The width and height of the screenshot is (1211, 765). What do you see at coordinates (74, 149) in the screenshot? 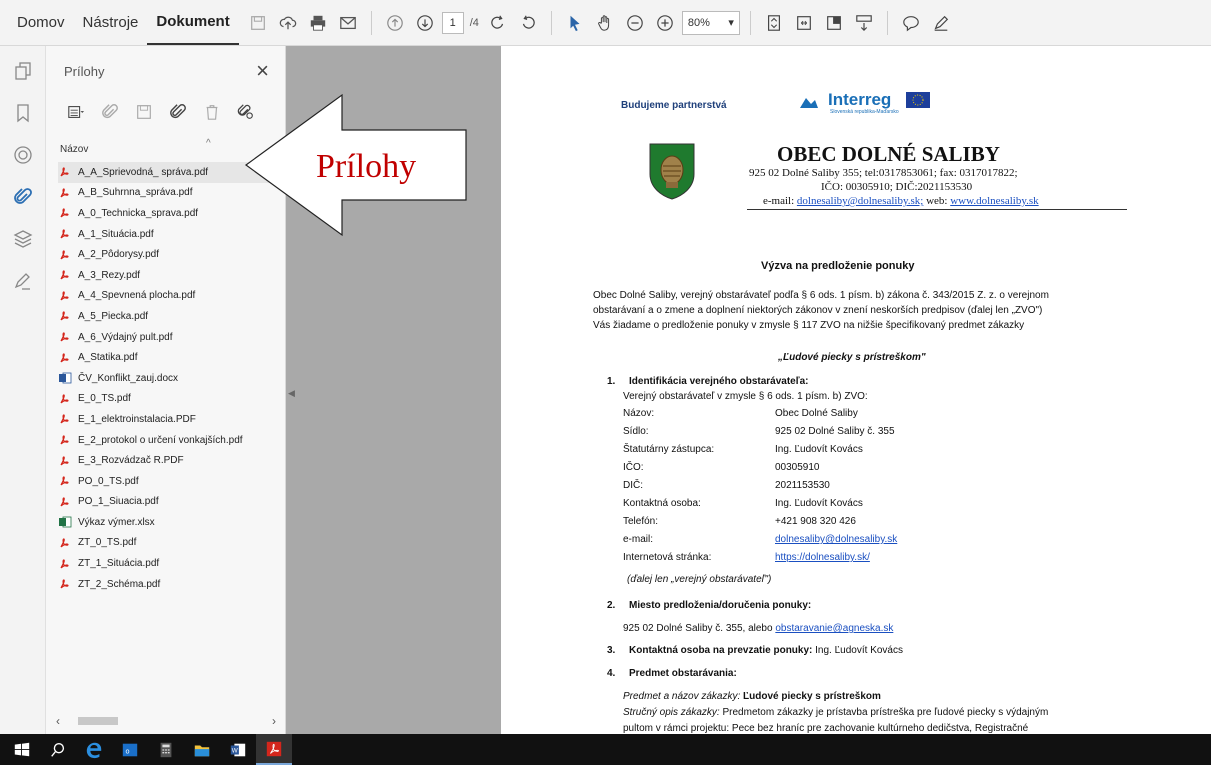
I see `column-header-name: Názov` at bounding box center [74, 149].